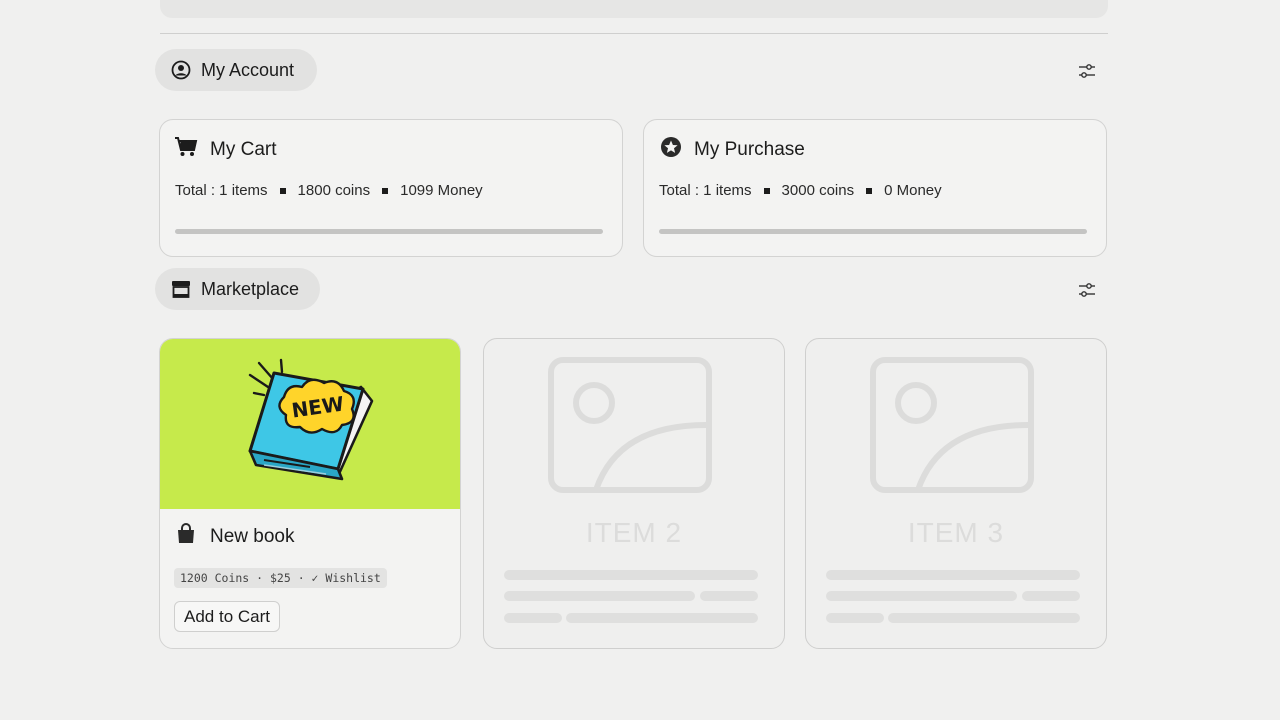  Describe the element at coordinates (705, 190) in the screenshot. I see `purchase-total: Total : 1 items` at that location.